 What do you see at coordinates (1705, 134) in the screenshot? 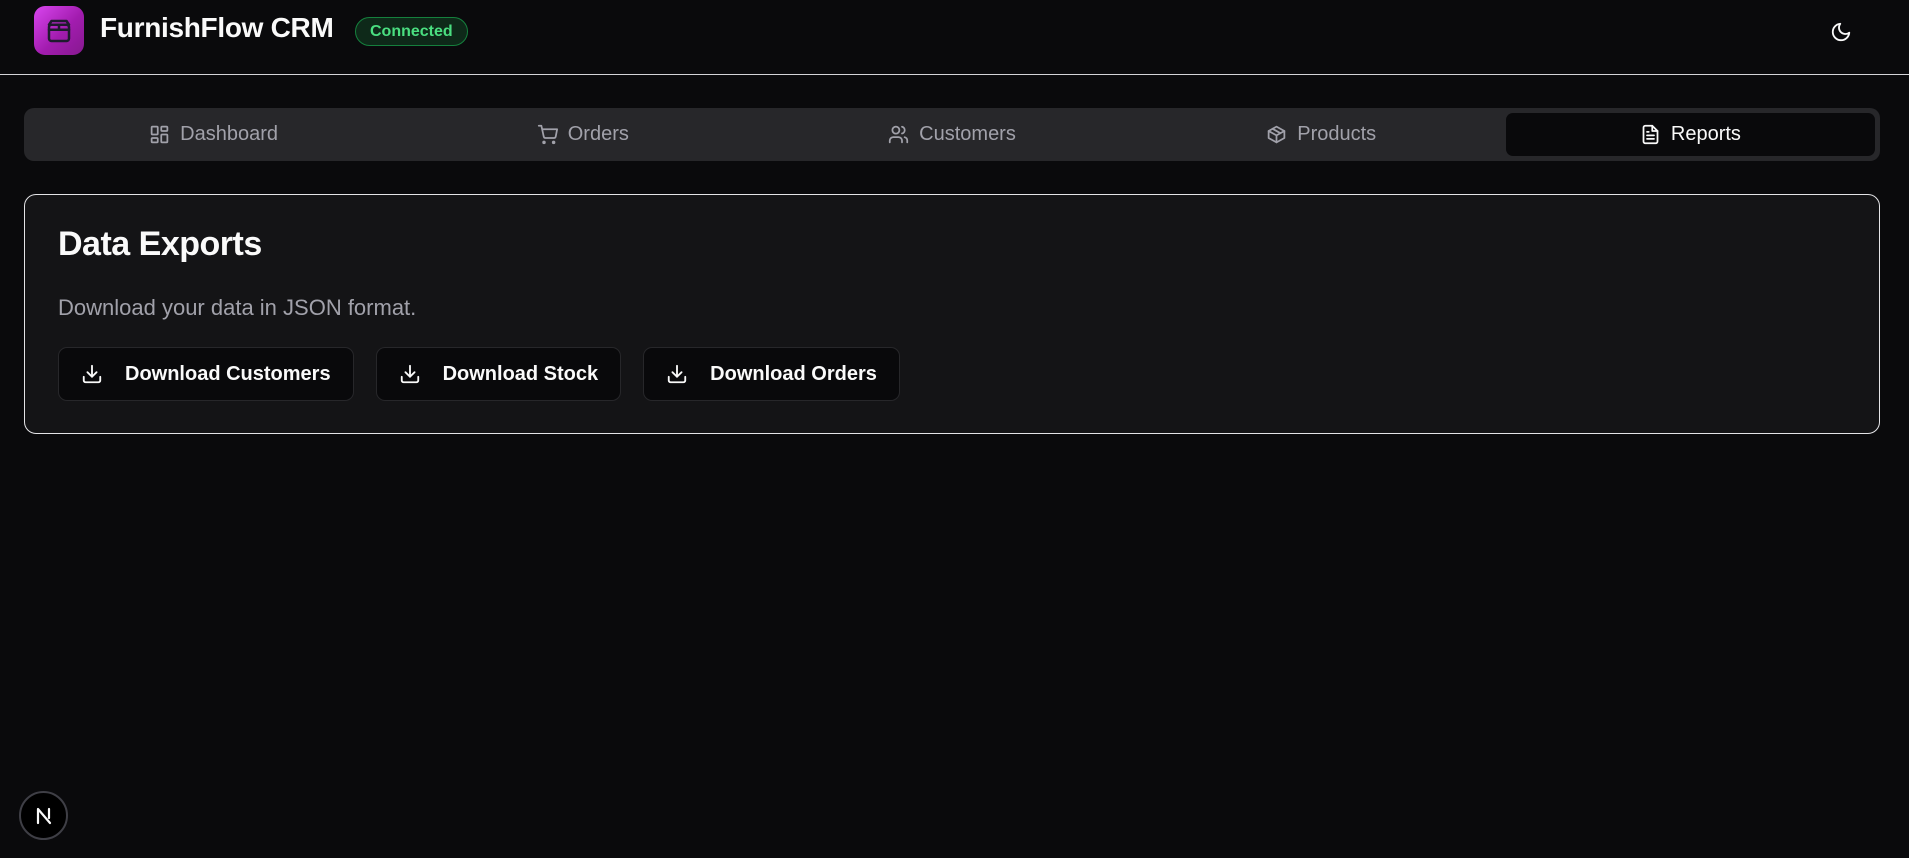
I see `tab-label: Reports` at bounding box center [1705, 134].